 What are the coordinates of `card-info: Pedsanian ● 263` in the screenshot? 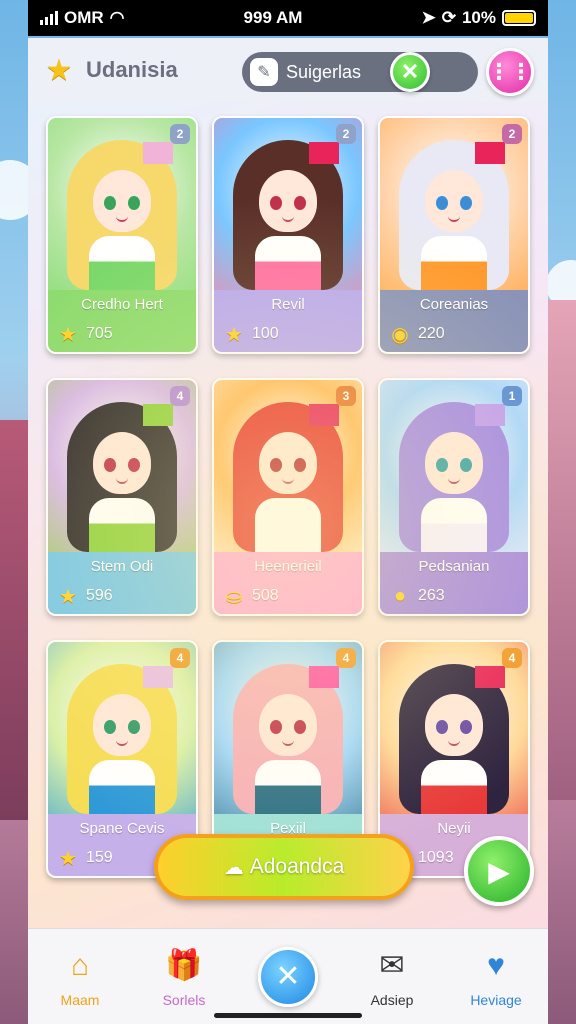 It's located at (454, 583).